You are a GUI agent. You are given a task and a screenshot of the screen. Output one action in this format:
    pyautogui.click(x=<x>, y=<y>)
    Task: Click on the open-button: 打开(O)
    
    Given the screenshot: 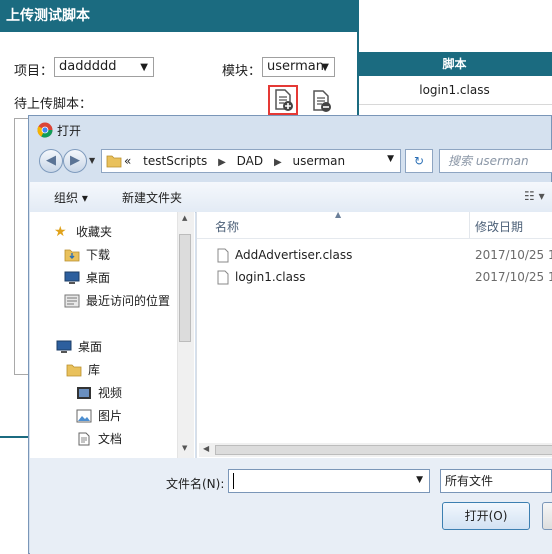 What is the action you would take?
    pyautogui.click(x=486, y=516)
    